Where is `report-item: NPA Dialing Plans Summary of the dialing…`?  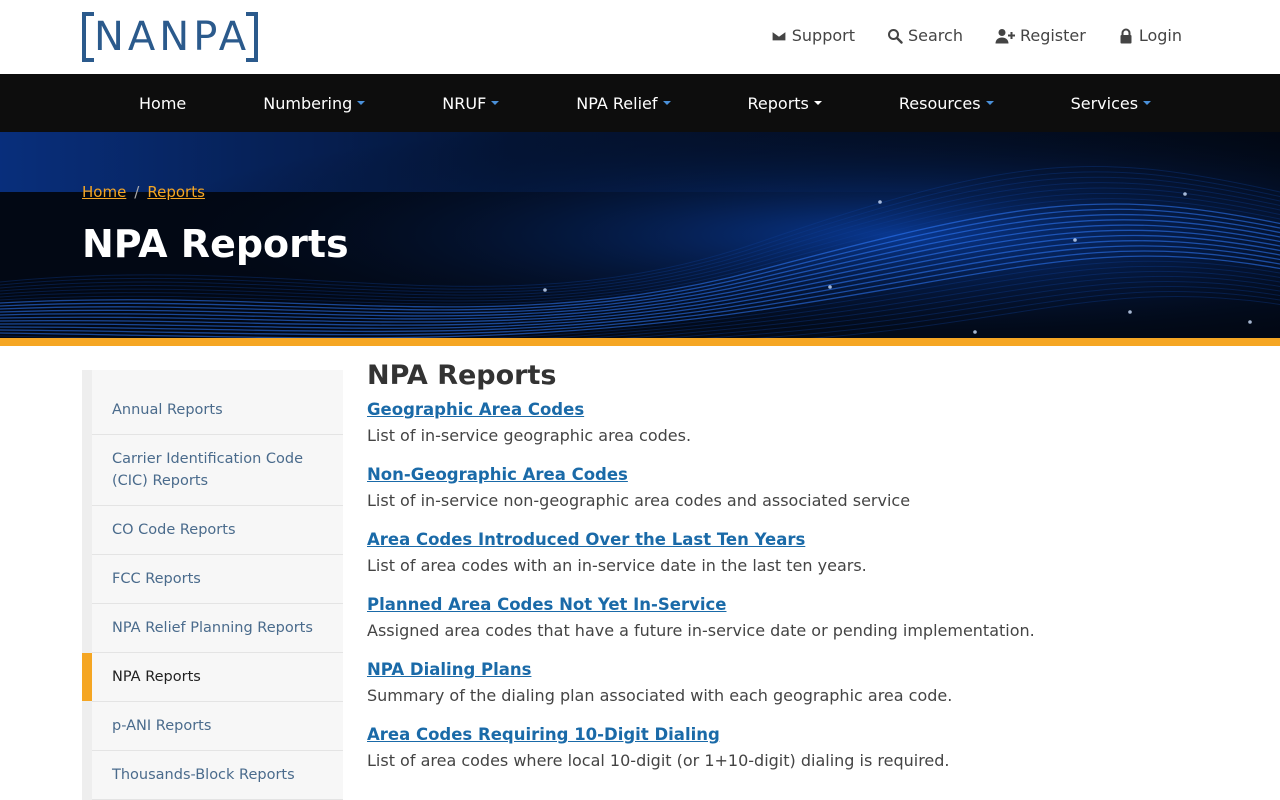
report-item: NPA Dialing Plans Summary of the dialing… is located at coordinates (782, 683).